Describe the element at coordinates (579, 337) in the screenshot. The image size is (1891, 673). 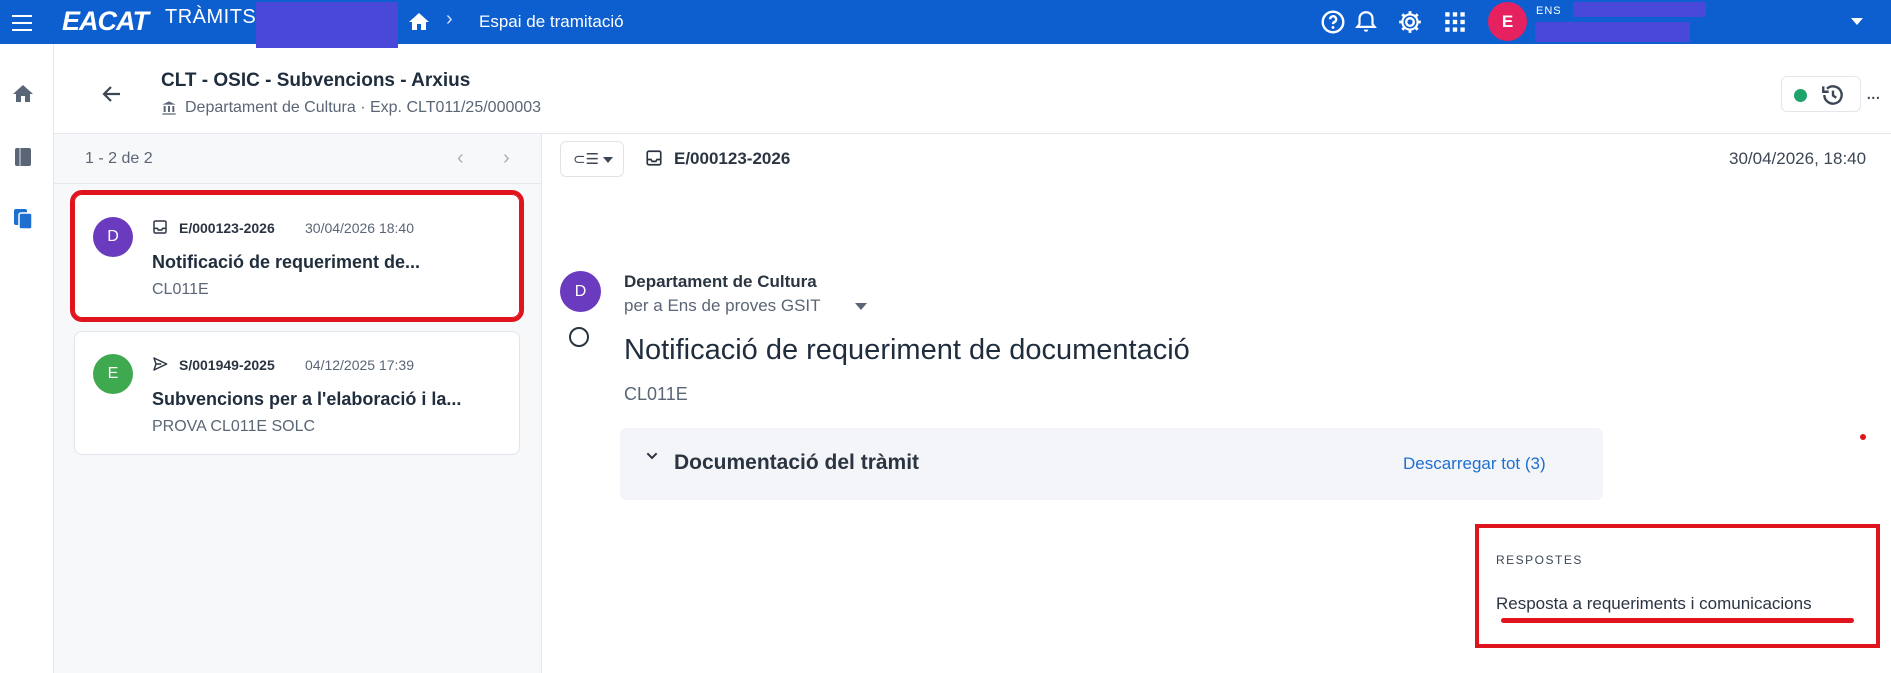
I see `timeline-marker` at that location.